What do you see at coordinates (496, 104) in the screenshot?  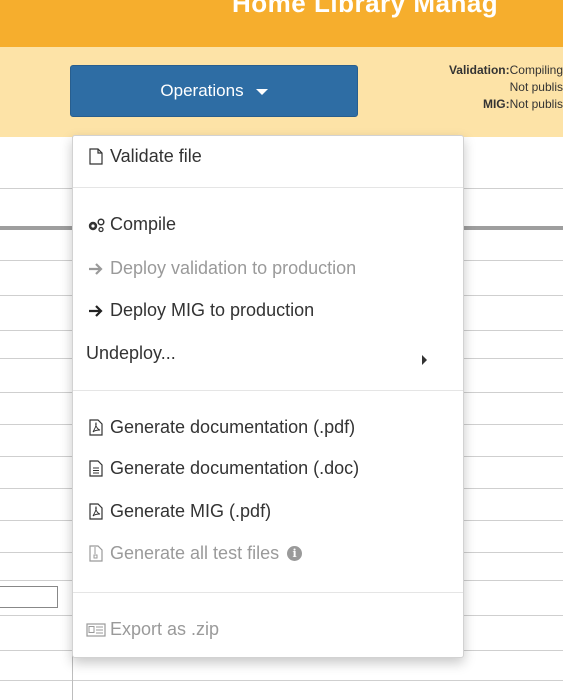 I see `mig-status-label: MIG:` at bounding box center [496, 104].